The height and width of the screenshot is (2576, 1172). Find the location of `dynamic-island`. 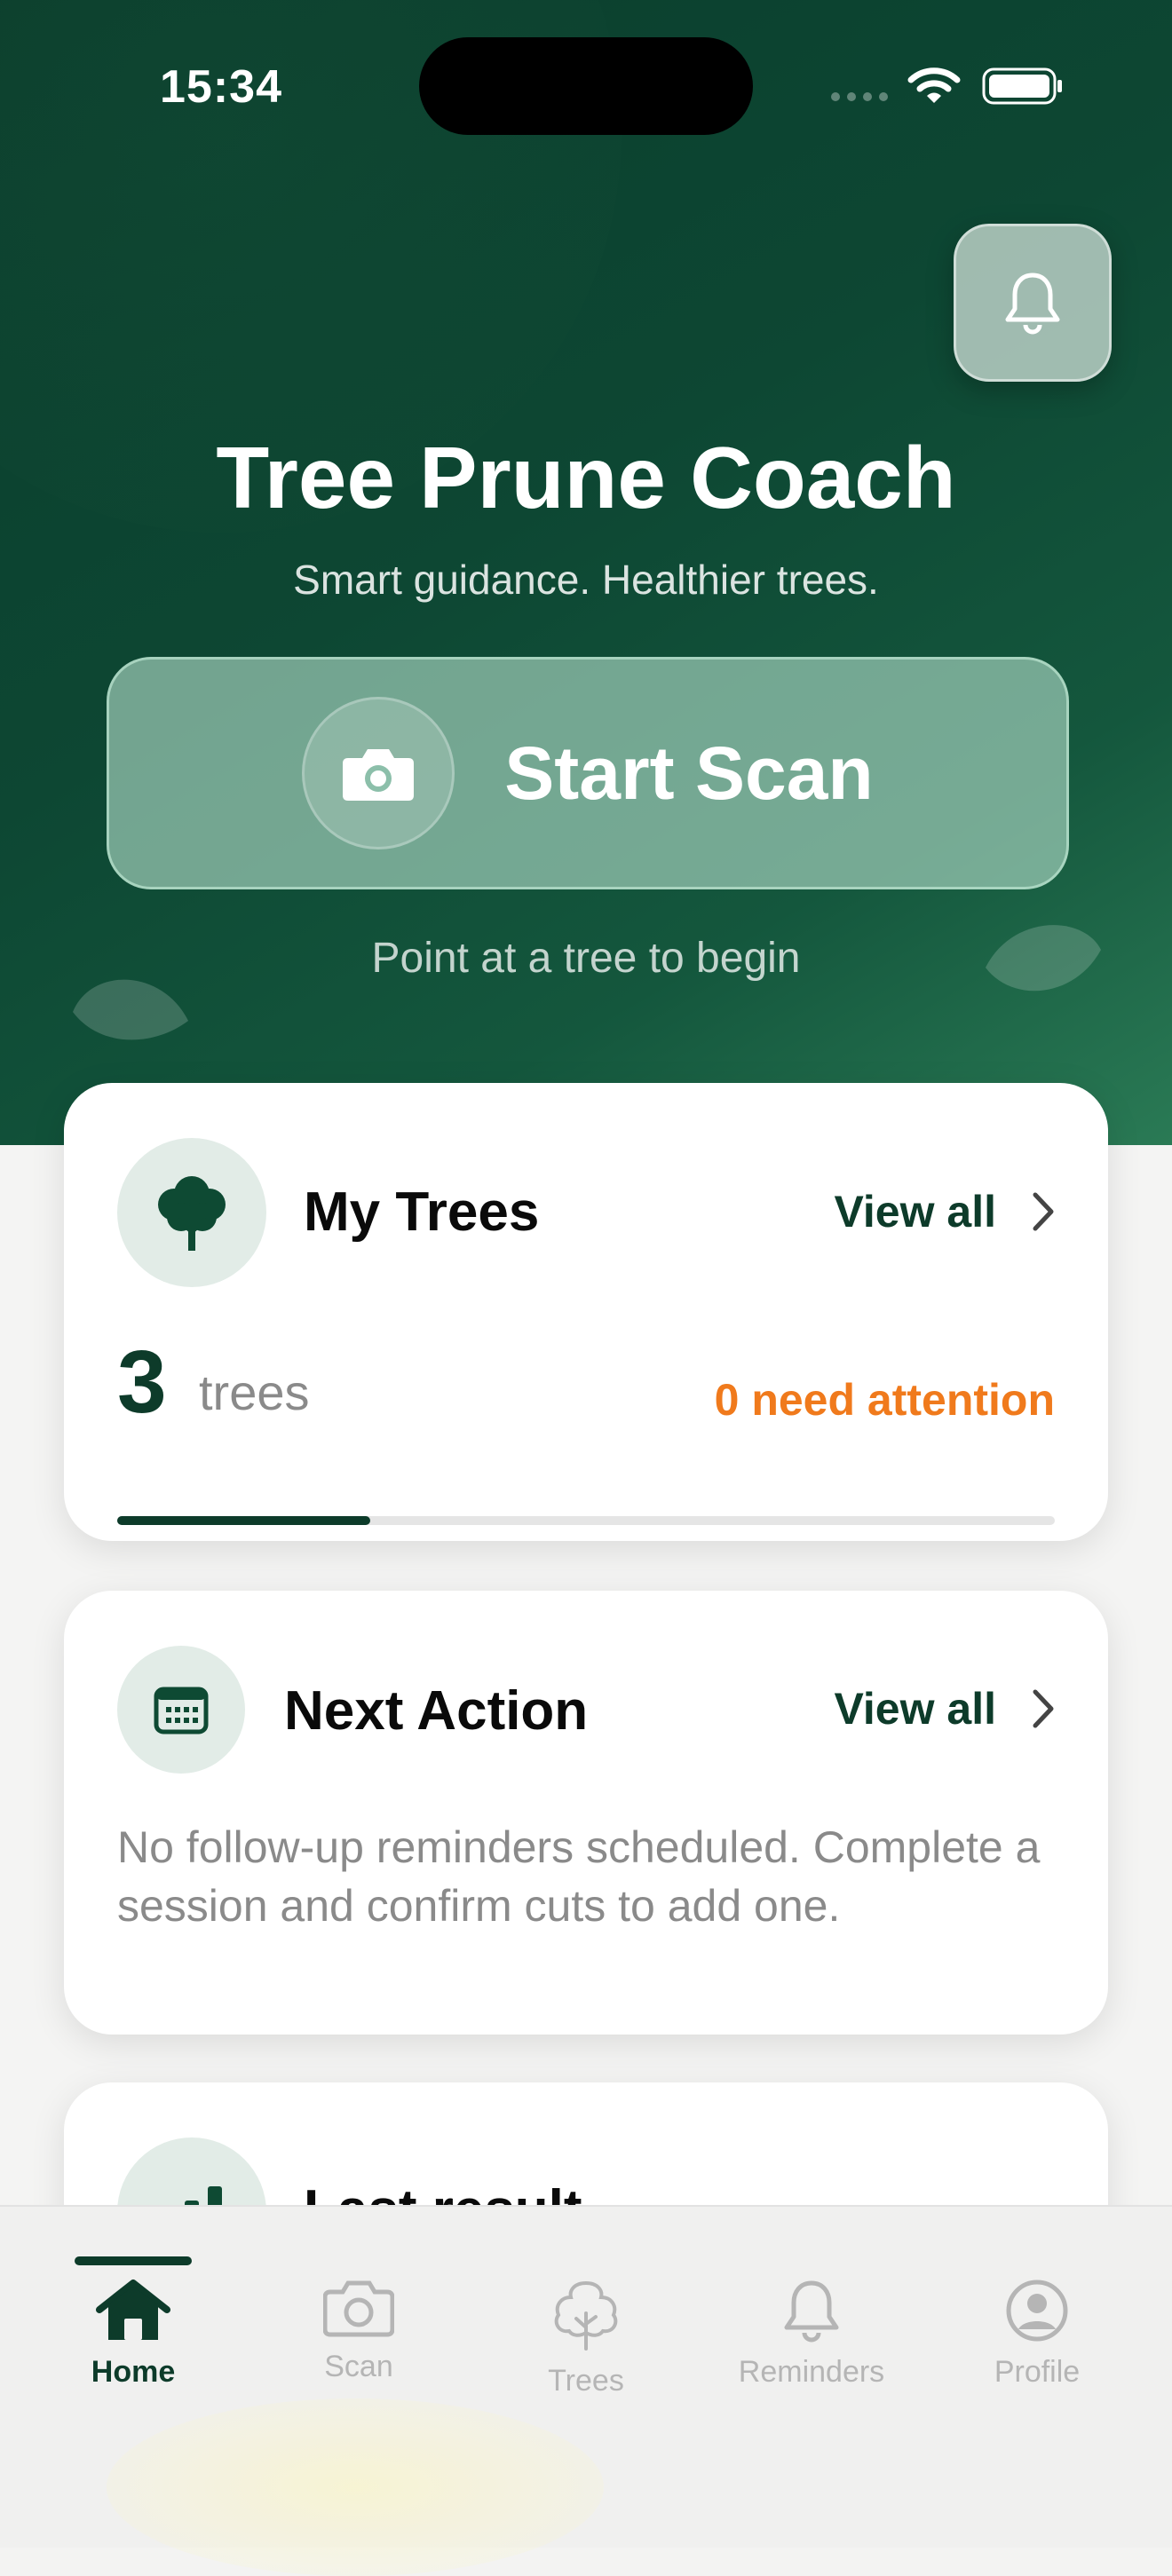

dynamic-island is located at coordinates (586, 86).